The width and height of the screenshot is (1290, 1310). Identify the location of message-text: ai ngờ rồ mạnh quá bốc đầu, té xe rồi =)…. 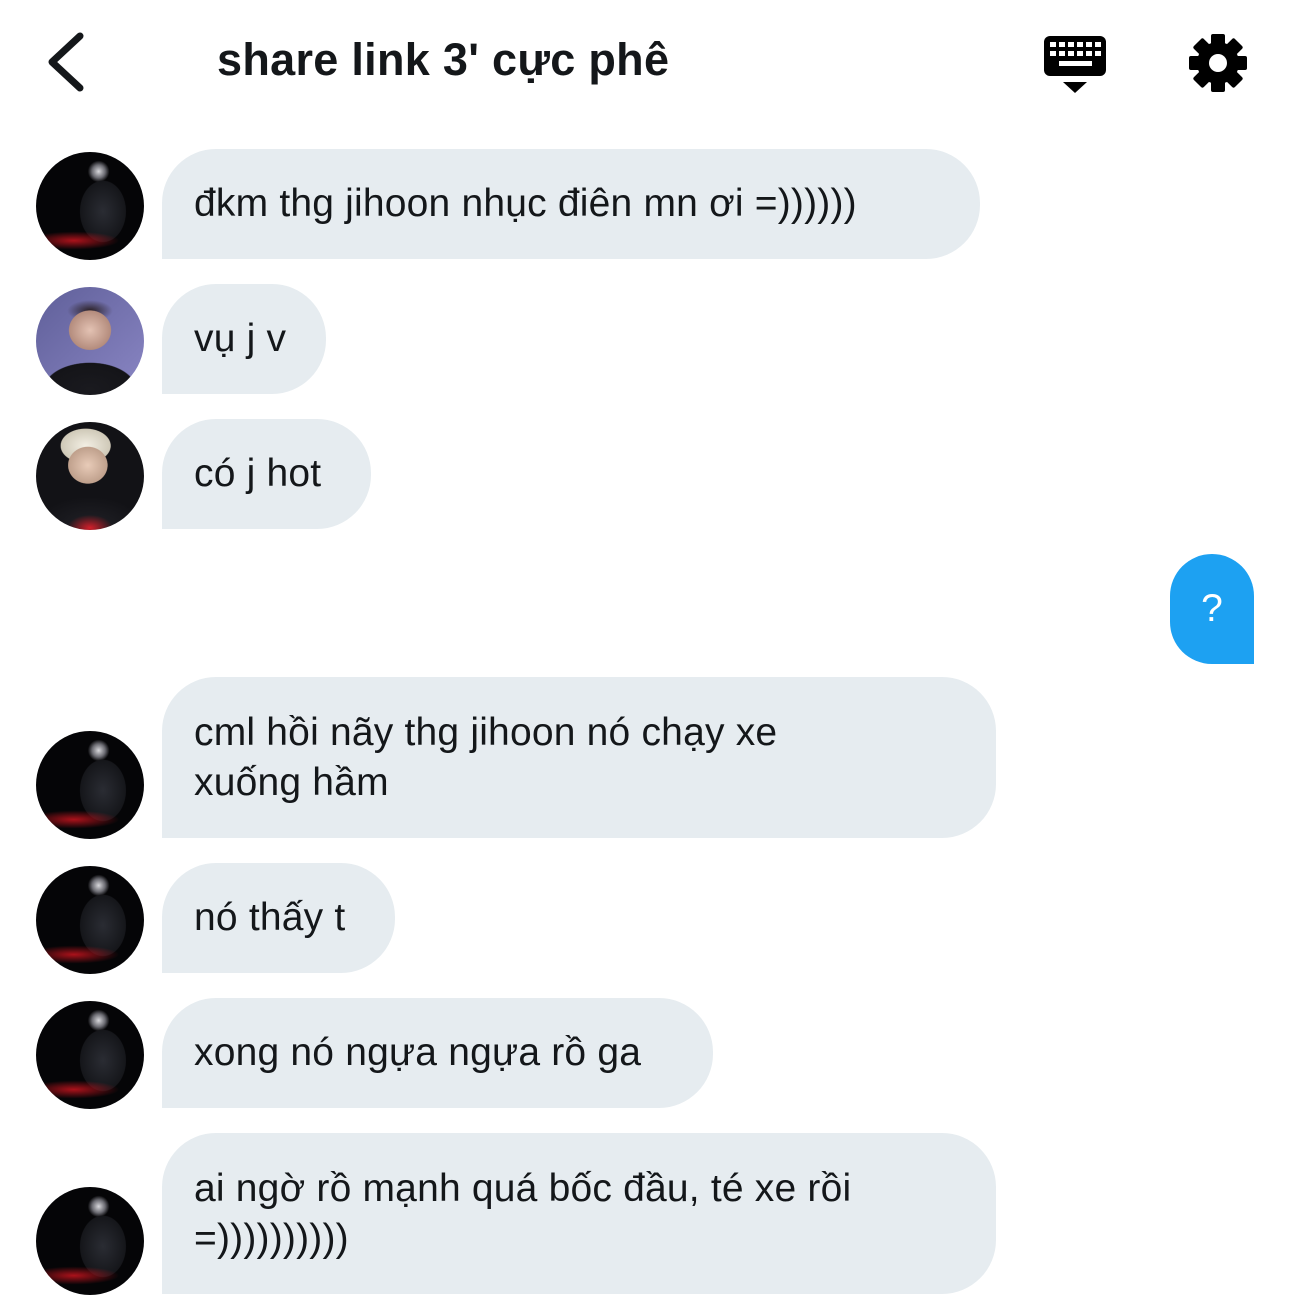
(523, 1213).